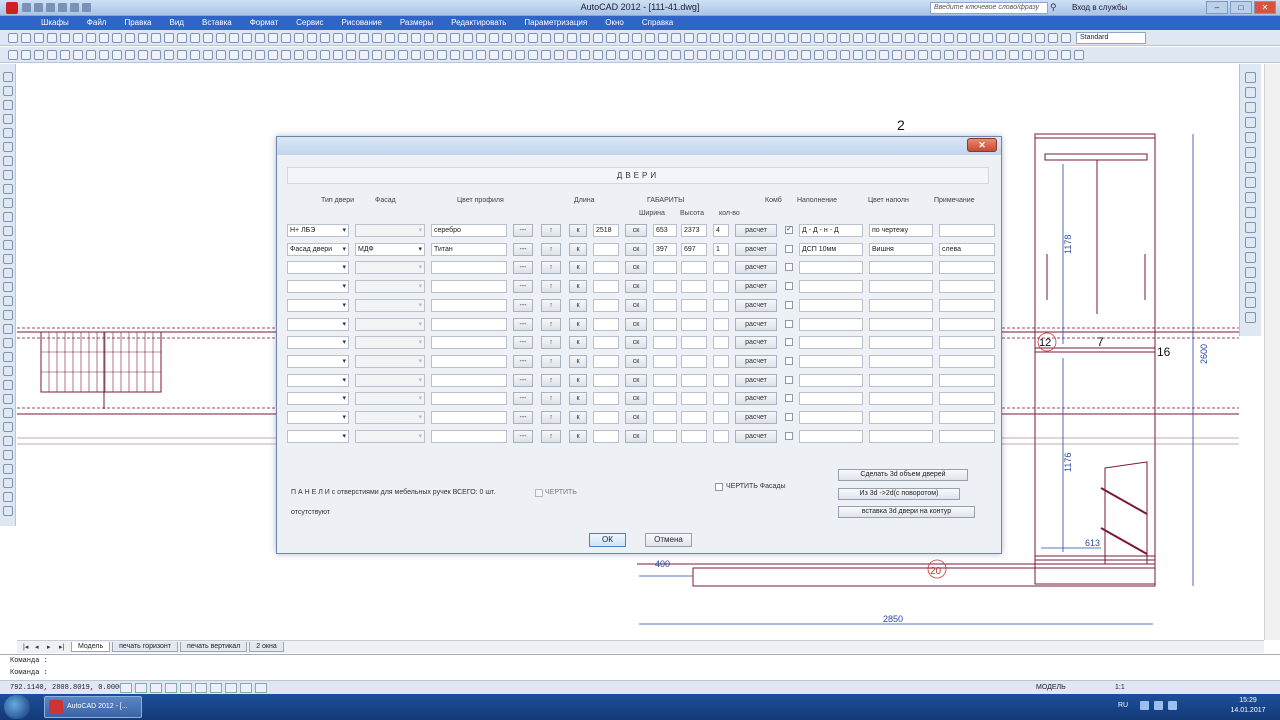 The width and height of the screenshot is (1280, 720). What do you see at coordinates (28, 647) in the screenshot?
I see `tab-first-icon: |◂` at bounding box center [28, 647].